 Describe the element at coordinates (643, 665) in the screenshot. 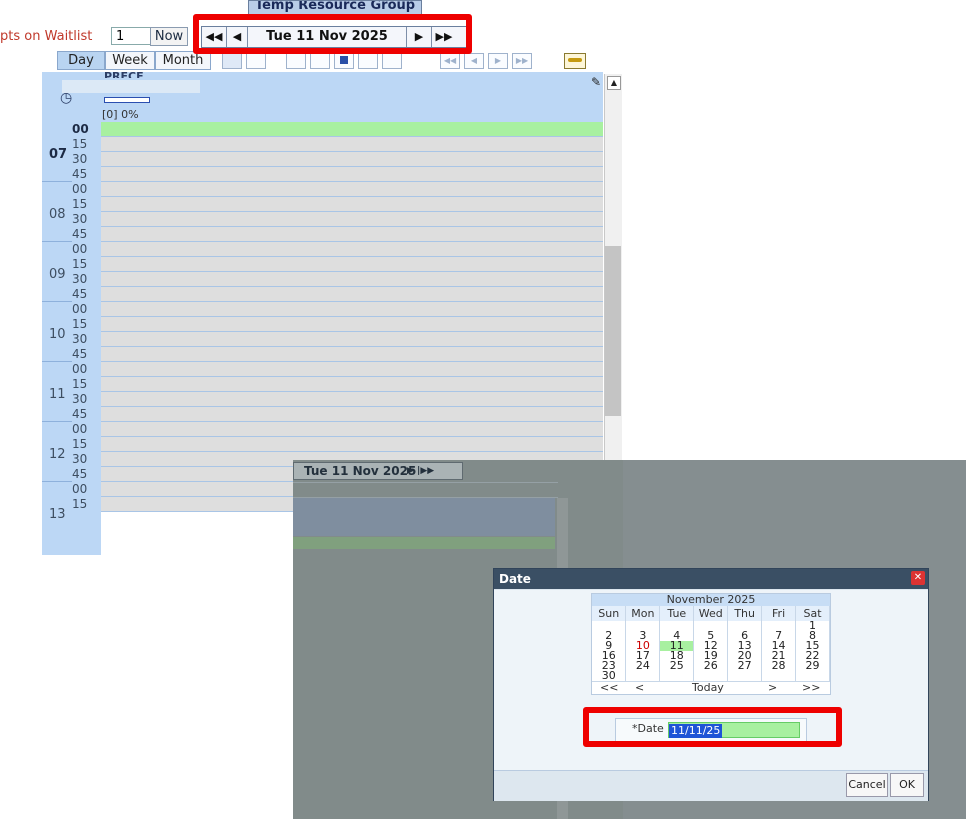

I see `calendar-day: 24` at that location.